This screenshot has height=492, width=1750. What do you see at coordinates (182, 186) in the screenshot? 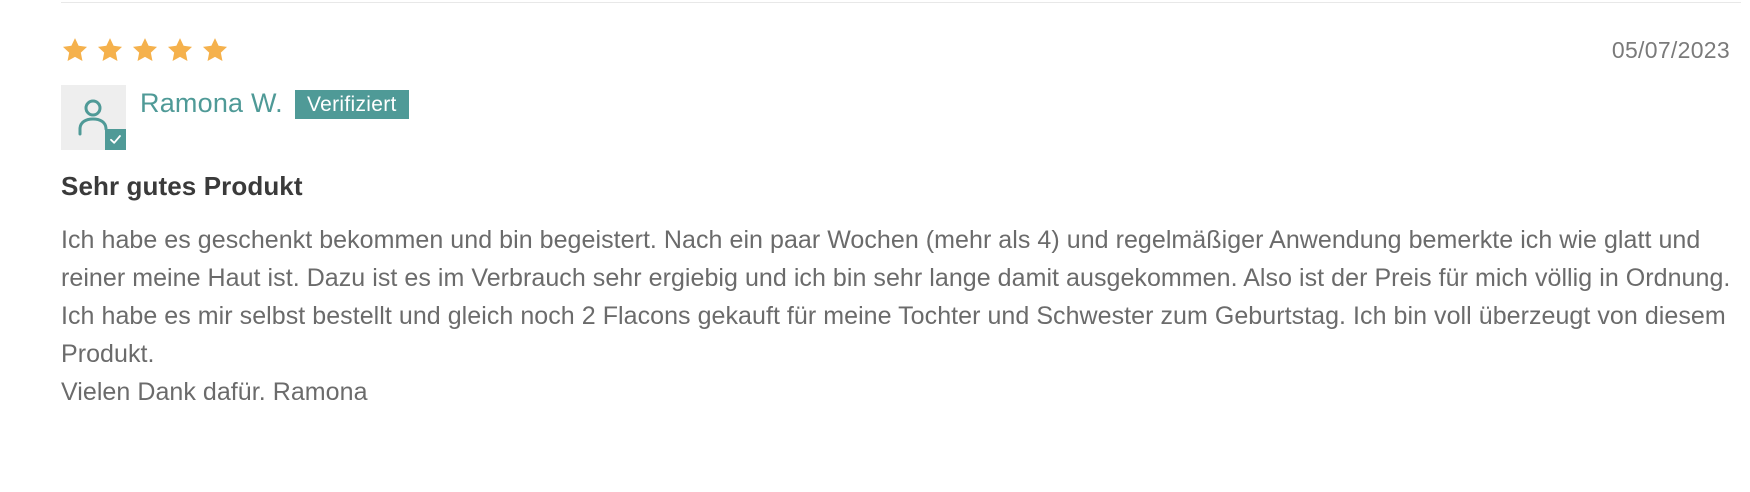
I see `review-title: Sehr gutes Produkt` at bounding box center [182, 186].